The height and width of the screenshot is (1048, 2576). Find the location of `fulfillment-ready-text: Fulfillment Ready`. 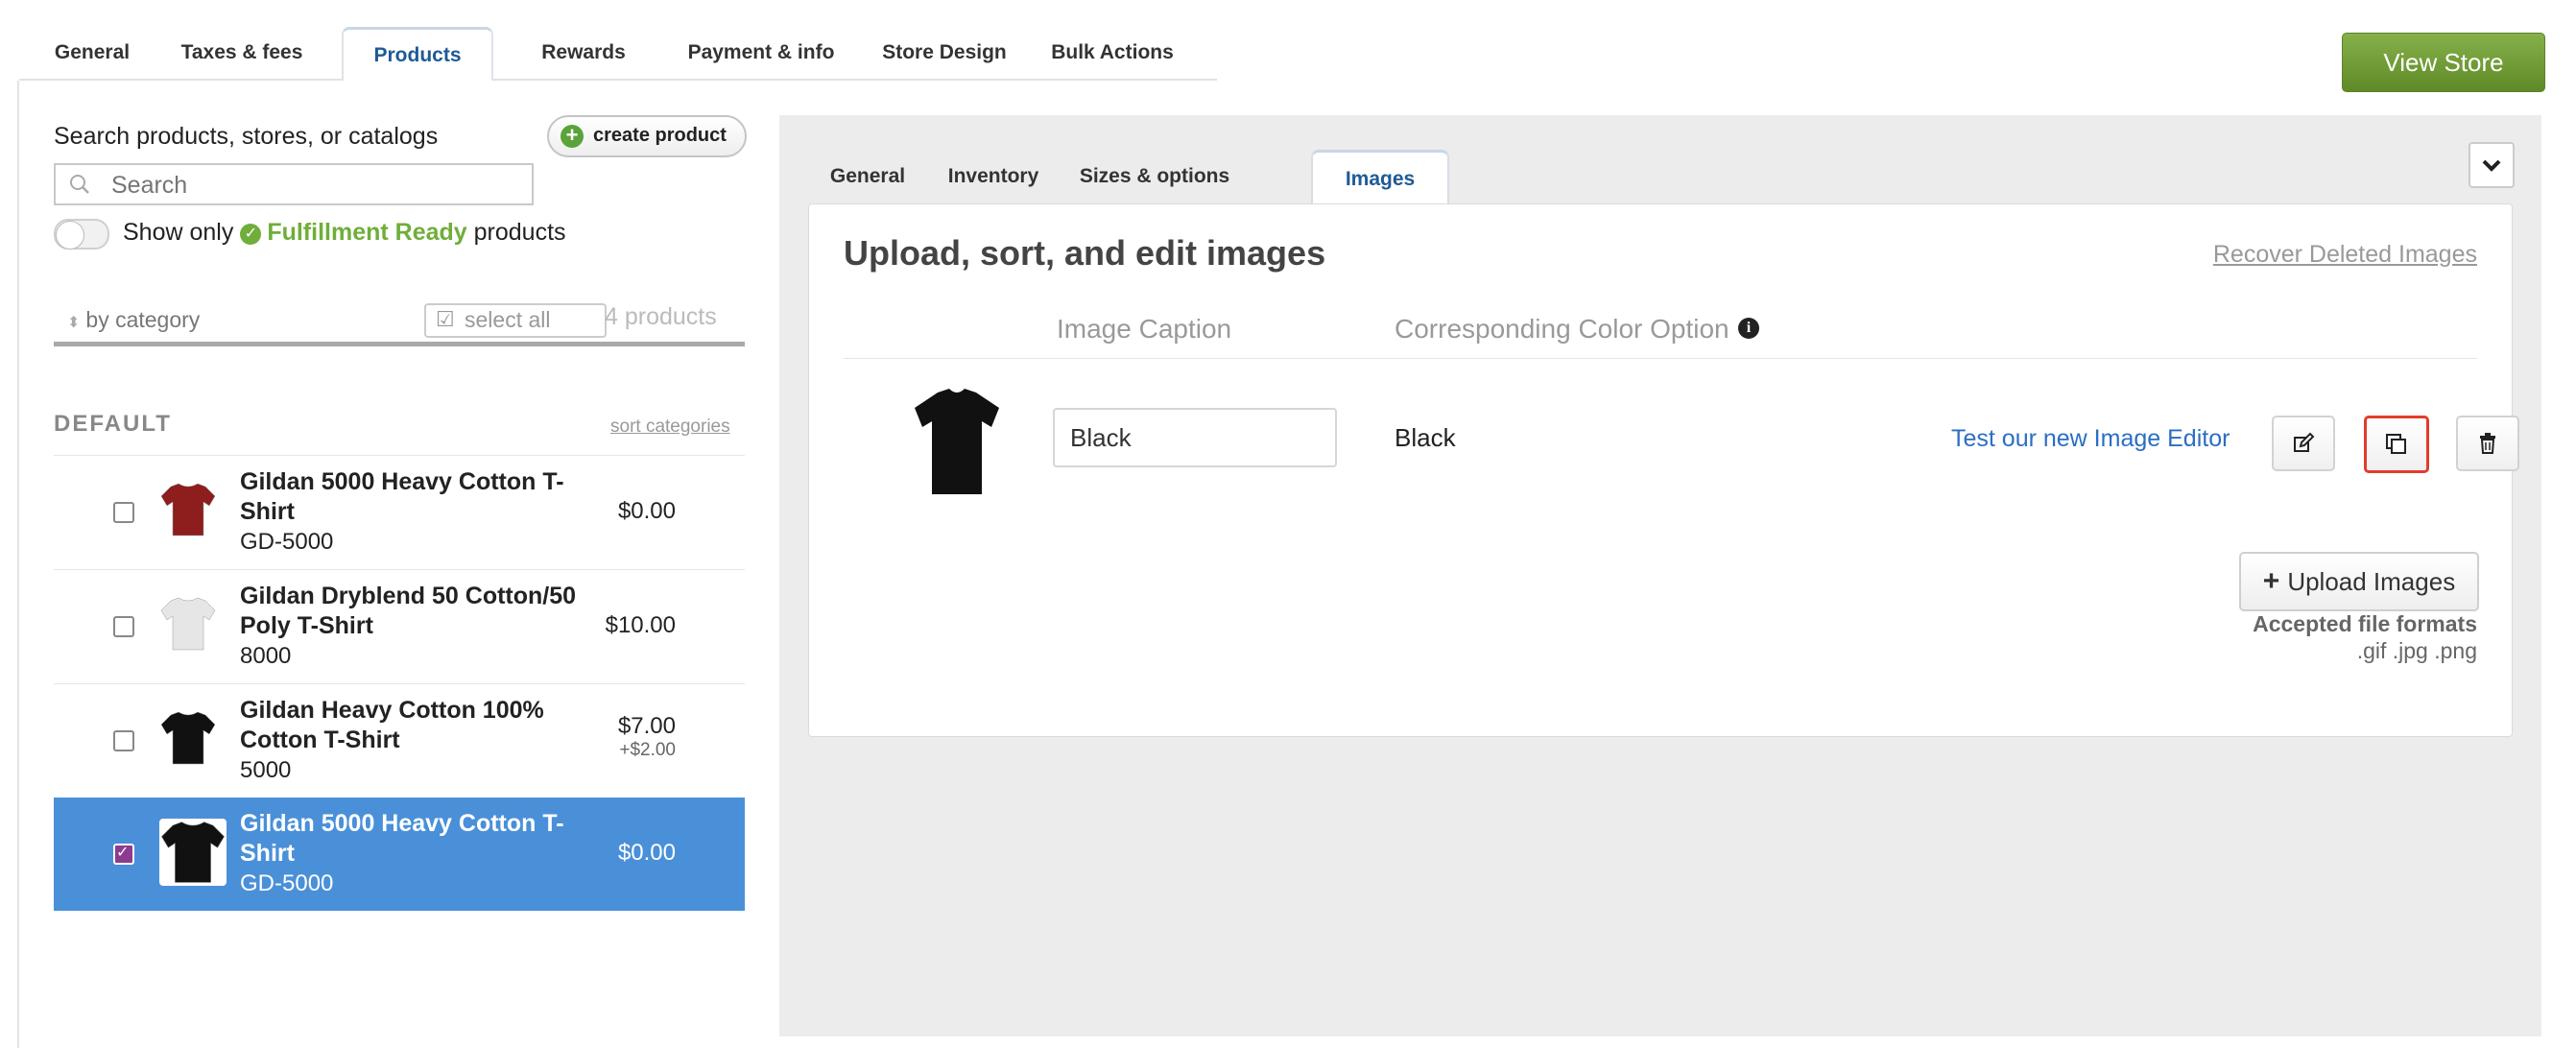

fulfillment-ready-text: Fulfillment Ready is located at coordinates (367, 232).